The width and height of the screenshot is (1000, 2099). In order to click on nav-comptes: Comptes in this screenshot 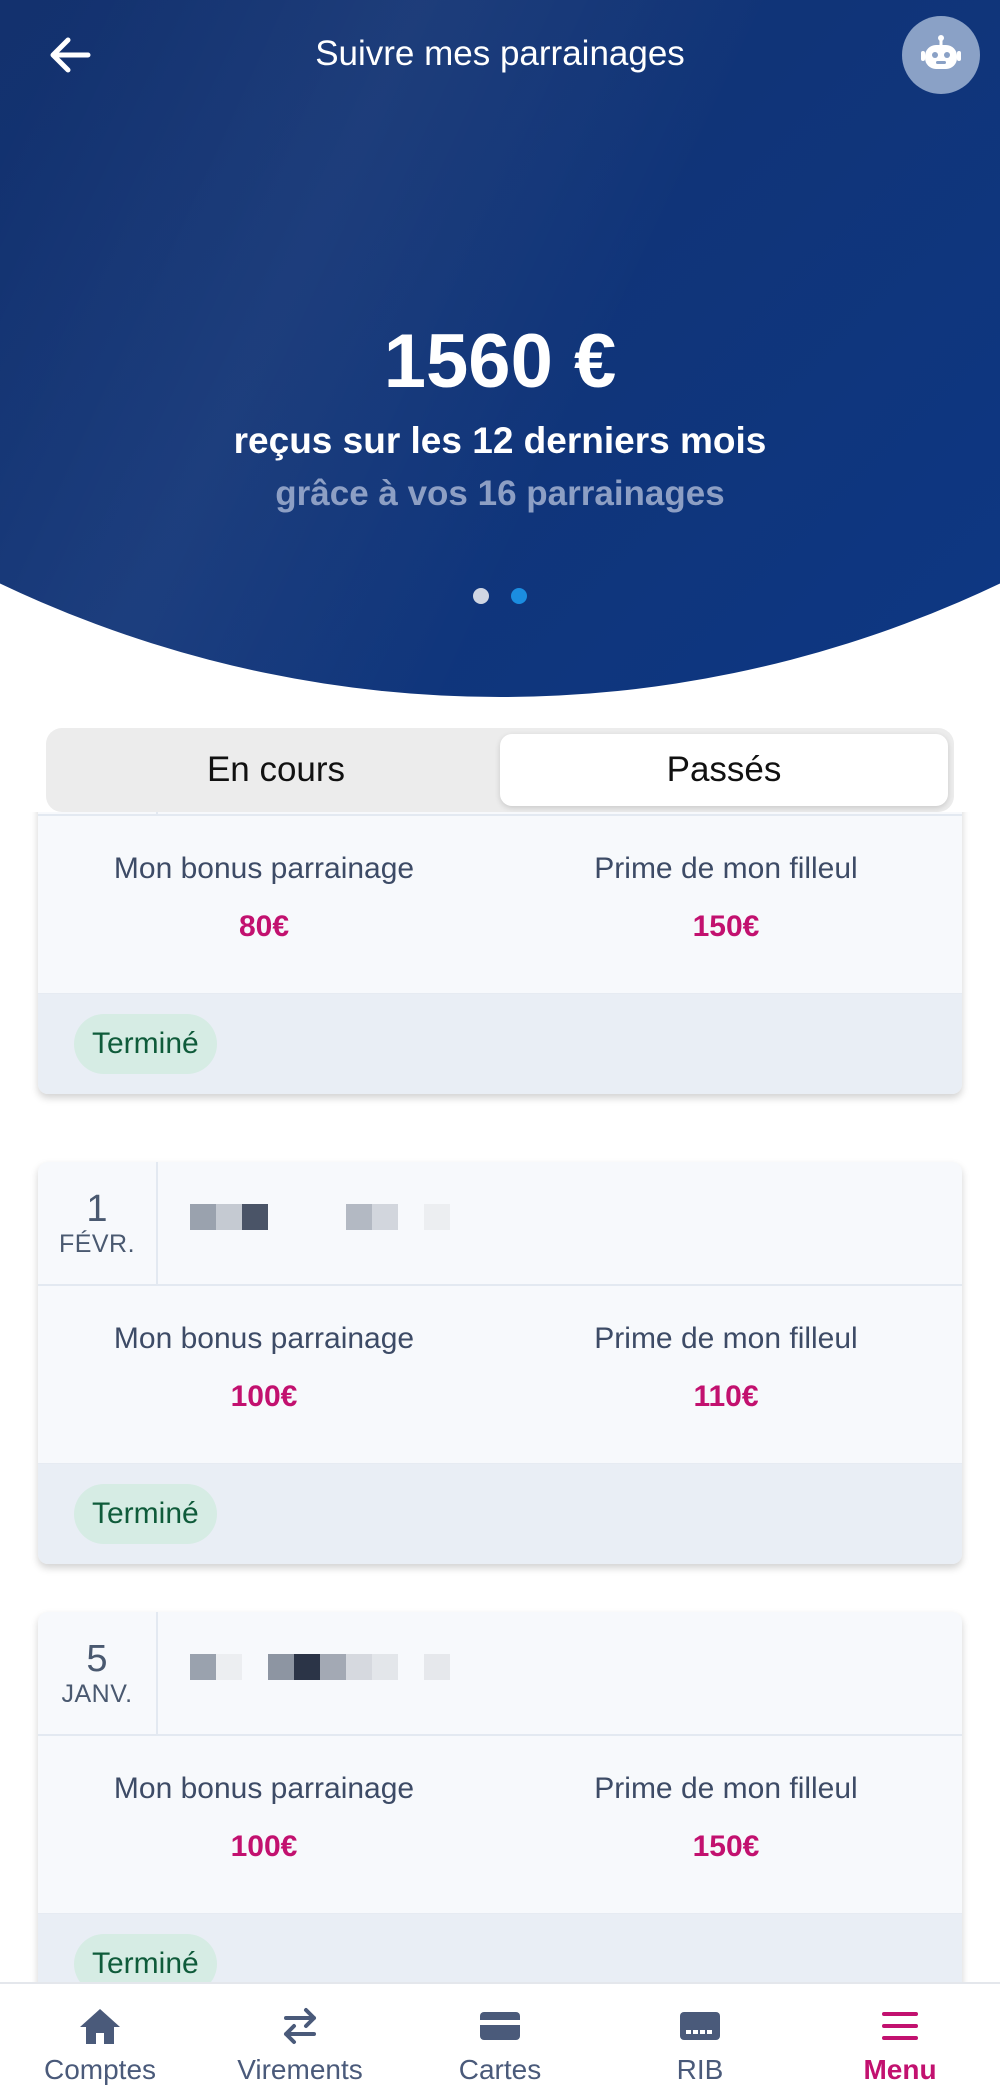, I will do `click(100, 2041)`.